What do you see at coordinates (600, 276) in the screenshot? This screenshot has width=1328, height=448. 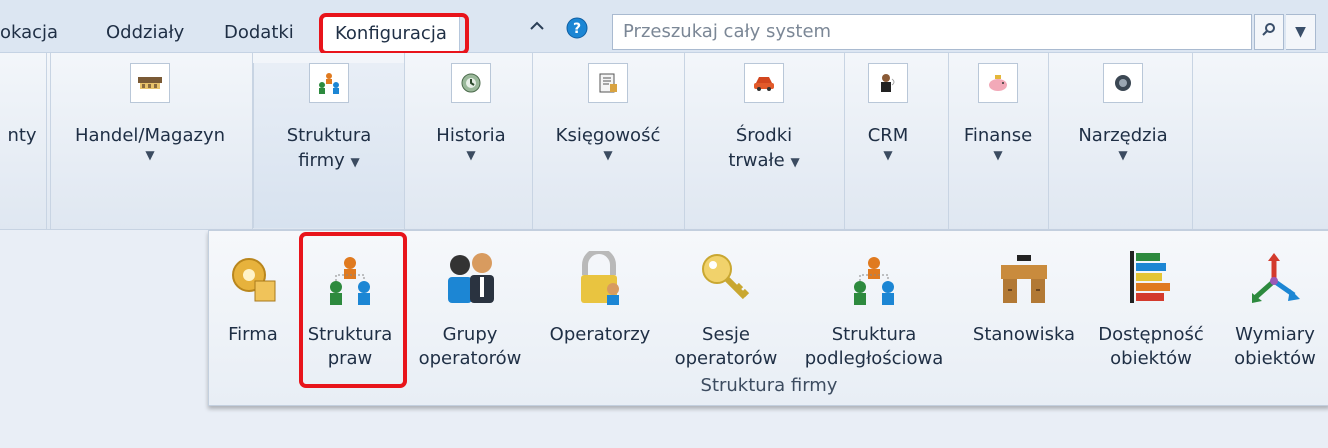 I see `lock-user-icon` at bounding box center [600, 276].